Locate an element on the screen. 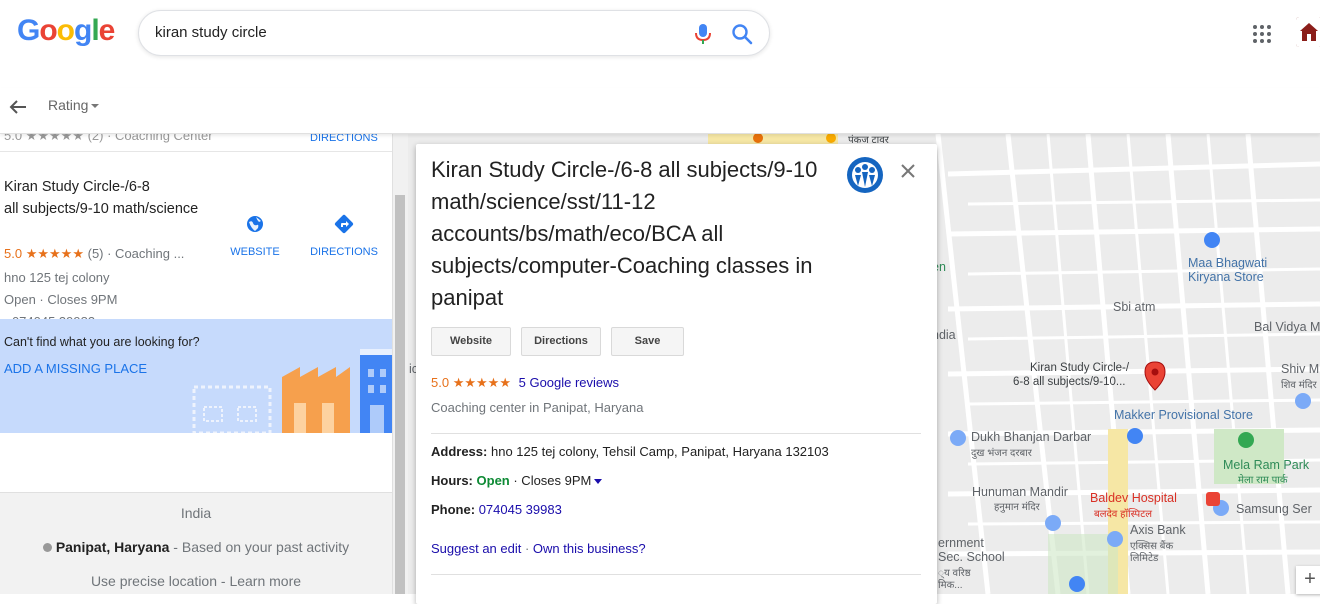  avatar-logo-icon is located at coordinates (1308, 32).